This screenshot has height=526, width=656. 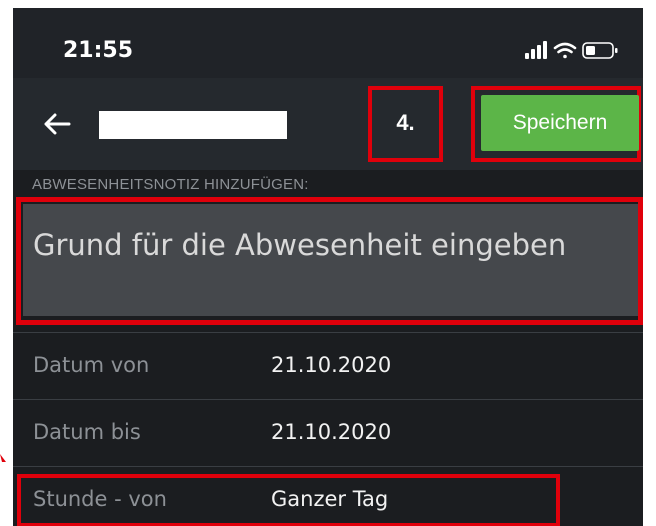 I want to click on date-from-value: 21.10.2020, so click(x=331, y=365).